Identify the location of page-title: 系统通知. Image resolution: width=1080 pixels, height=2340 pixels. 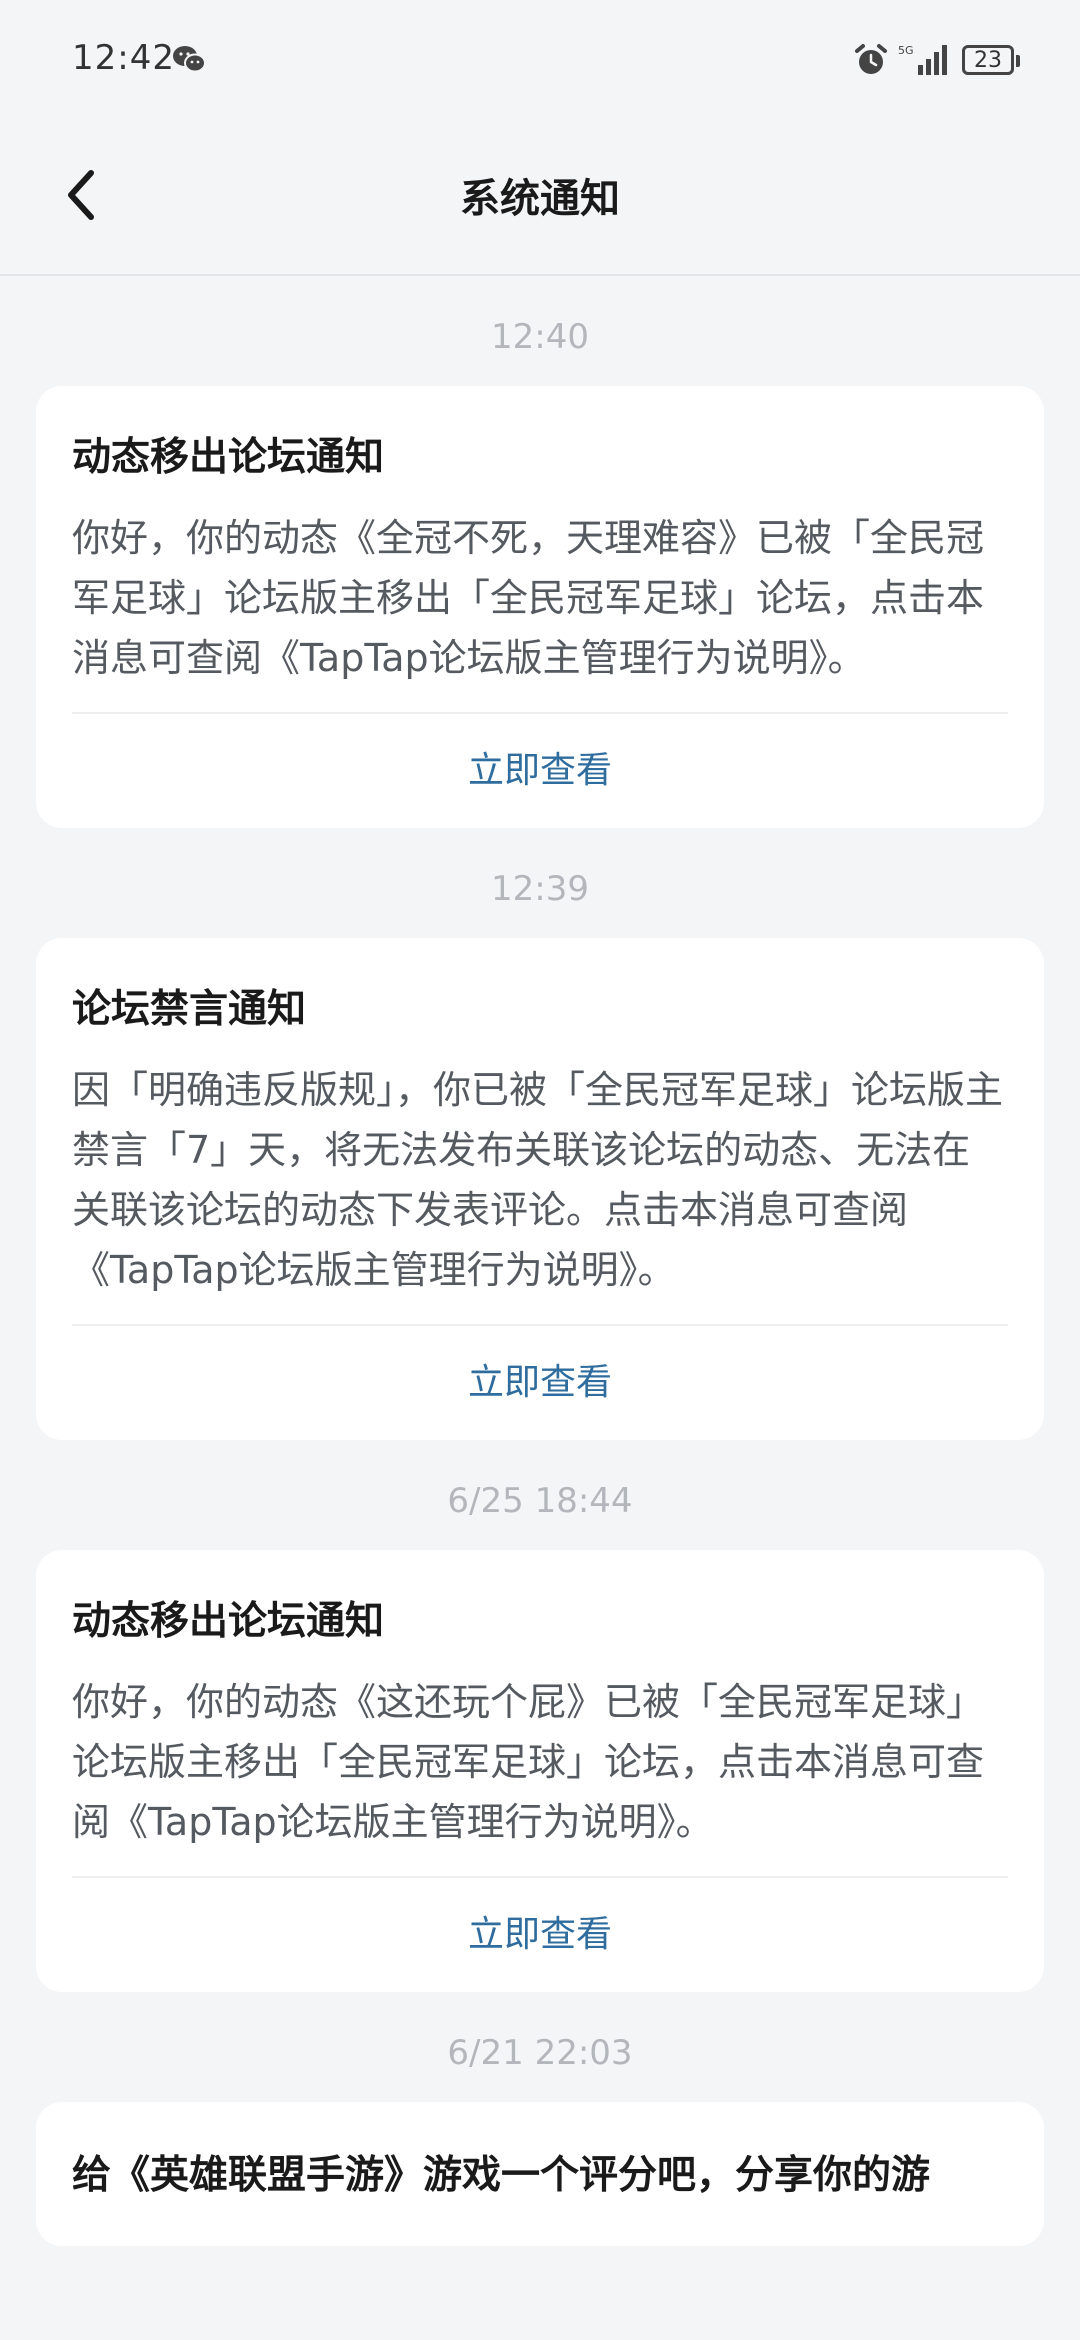
(540, 199).